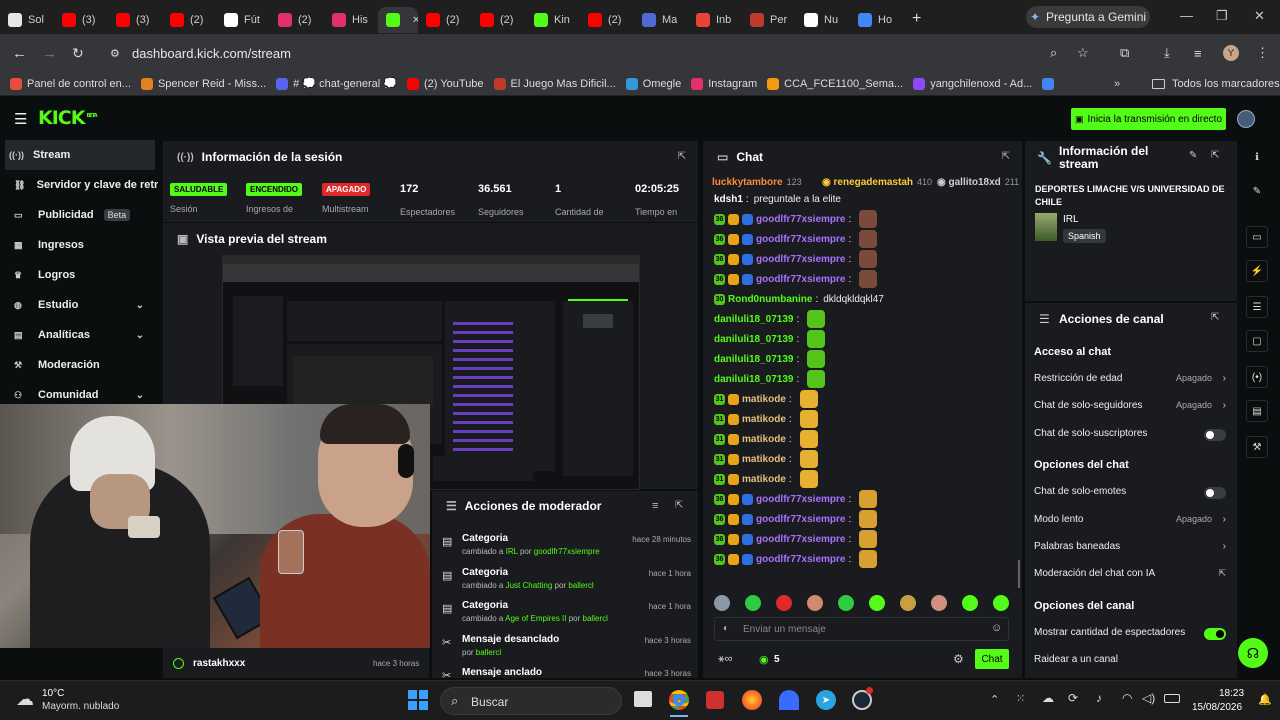 The height and width of the screenshot is (720, 1280). I want to click on edit-icon: ✎, so click(1193, 155).